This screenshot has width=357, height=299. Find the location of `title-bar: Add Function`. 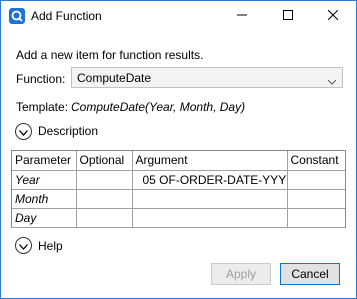

title-bar: Add Function is located at coordinates (178, 16).